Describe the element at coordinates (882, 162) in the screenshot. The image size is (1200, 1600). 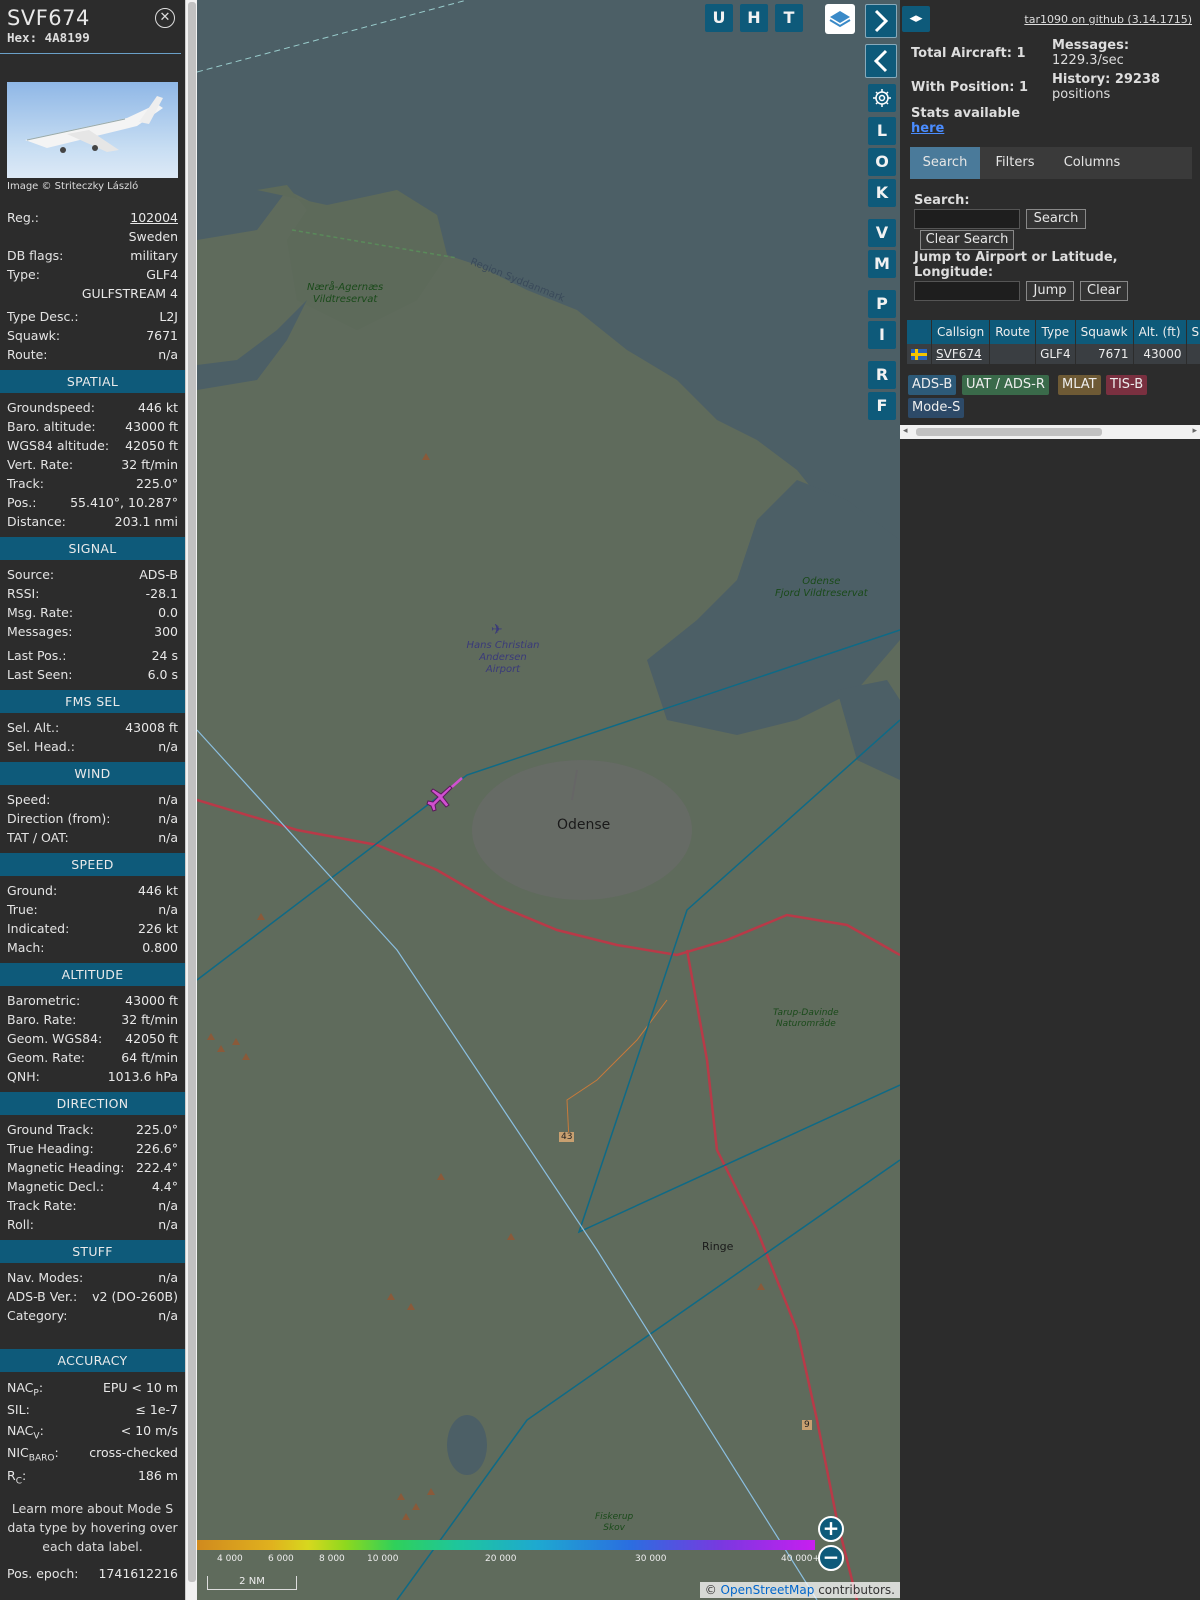
I see `map-button-o: O` at that location.